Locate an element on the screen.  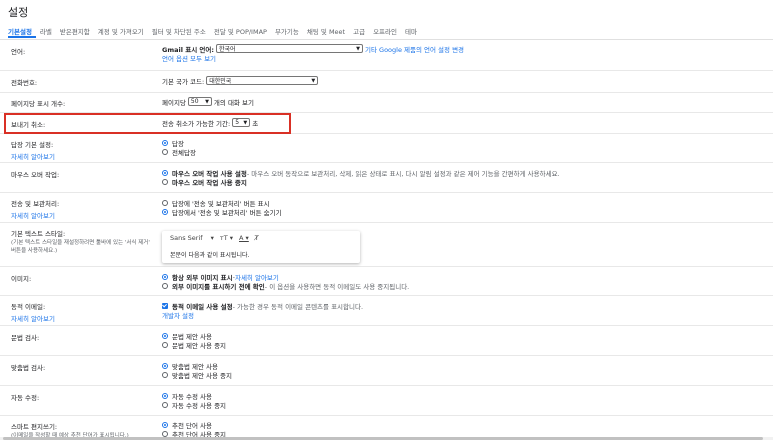
spelling-row: 맞춤법 검사: 맞춤법 제안 사용 맞춤법 제안 사용 중지 is located at coordinates (386, 371).